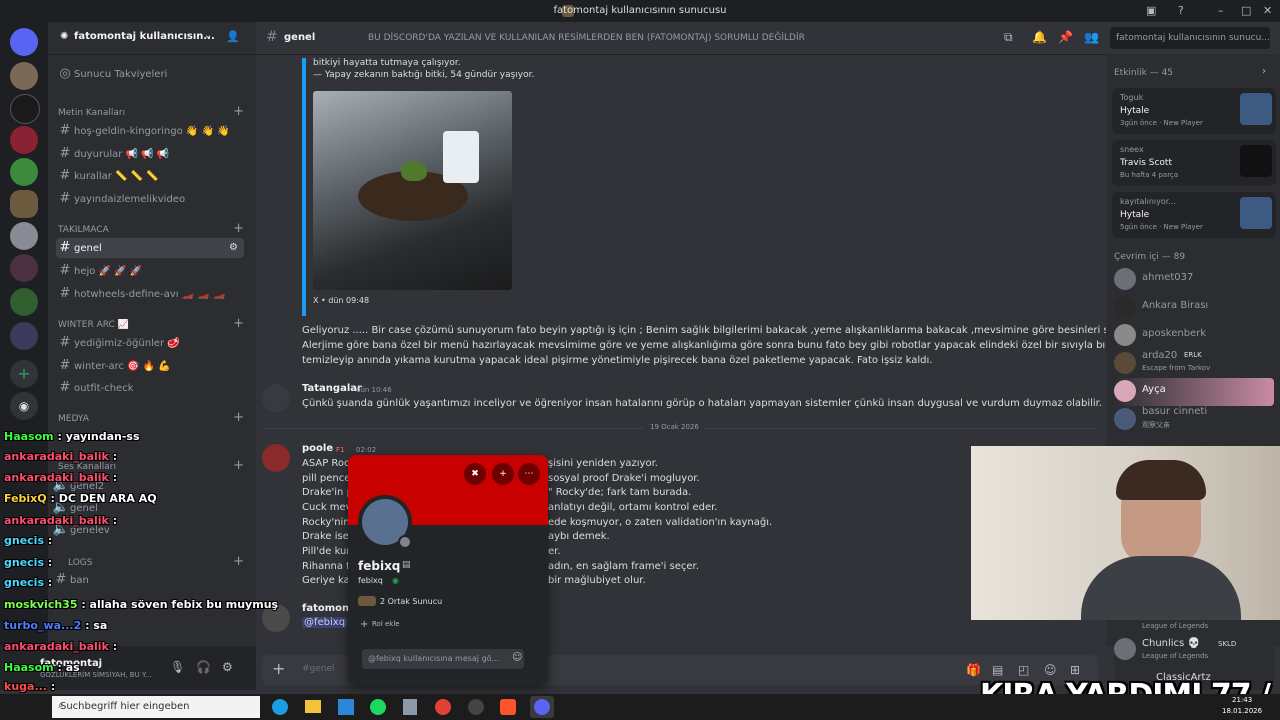 This screenshot has width=1280, height=720. What do you see at coordinates (1267, 10) in the screenshot?
I see `close-button: ✕` at bounding box center [1267, 10].